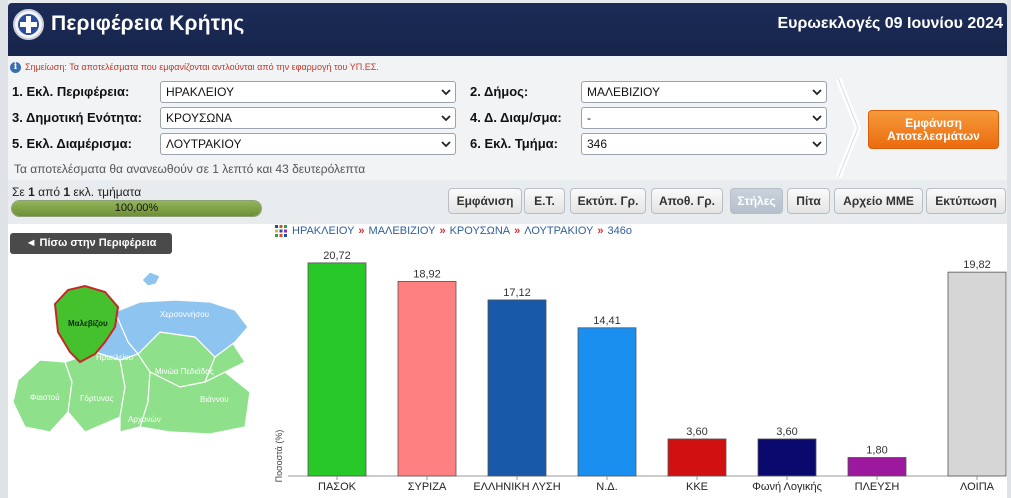 Image resolution: width=1011 pixels, height=498 pixels. I want to click on tab-7: Εκτύπωση, so click(966, 201).